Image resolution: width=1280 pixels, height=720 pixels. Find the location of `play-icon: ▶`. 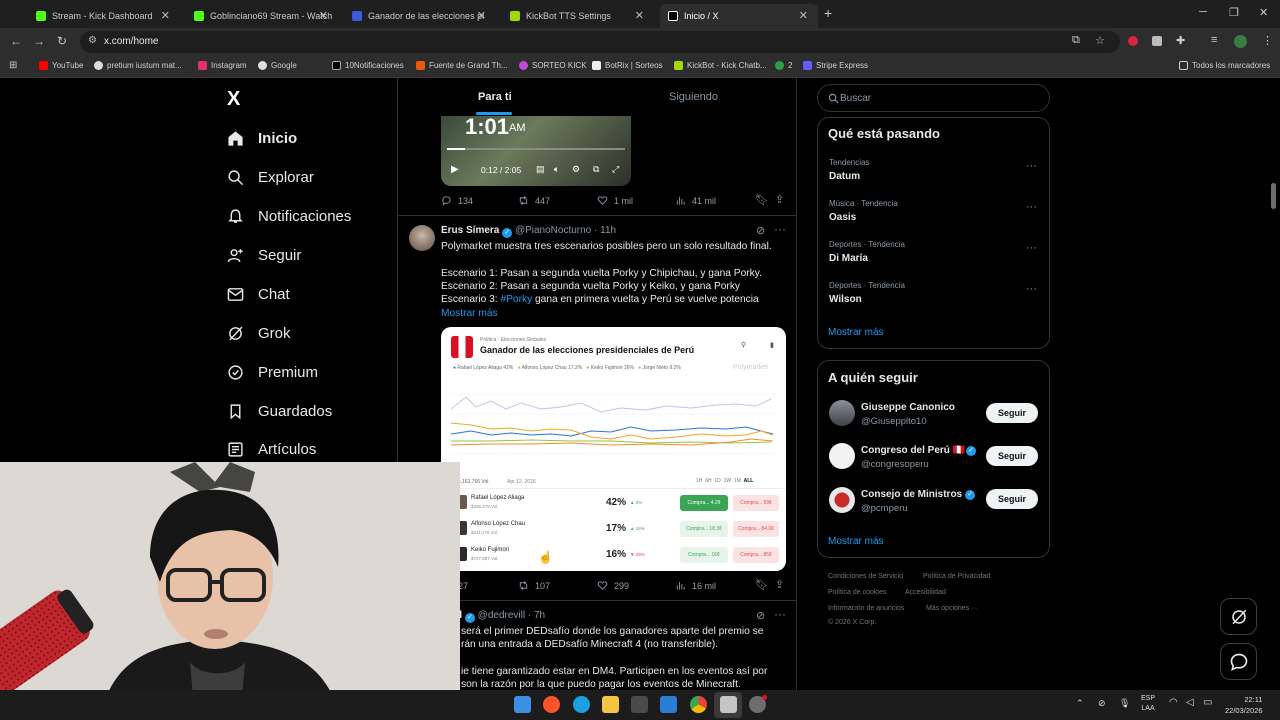

play-icon: ▶ is located at coordinates (455, 169).